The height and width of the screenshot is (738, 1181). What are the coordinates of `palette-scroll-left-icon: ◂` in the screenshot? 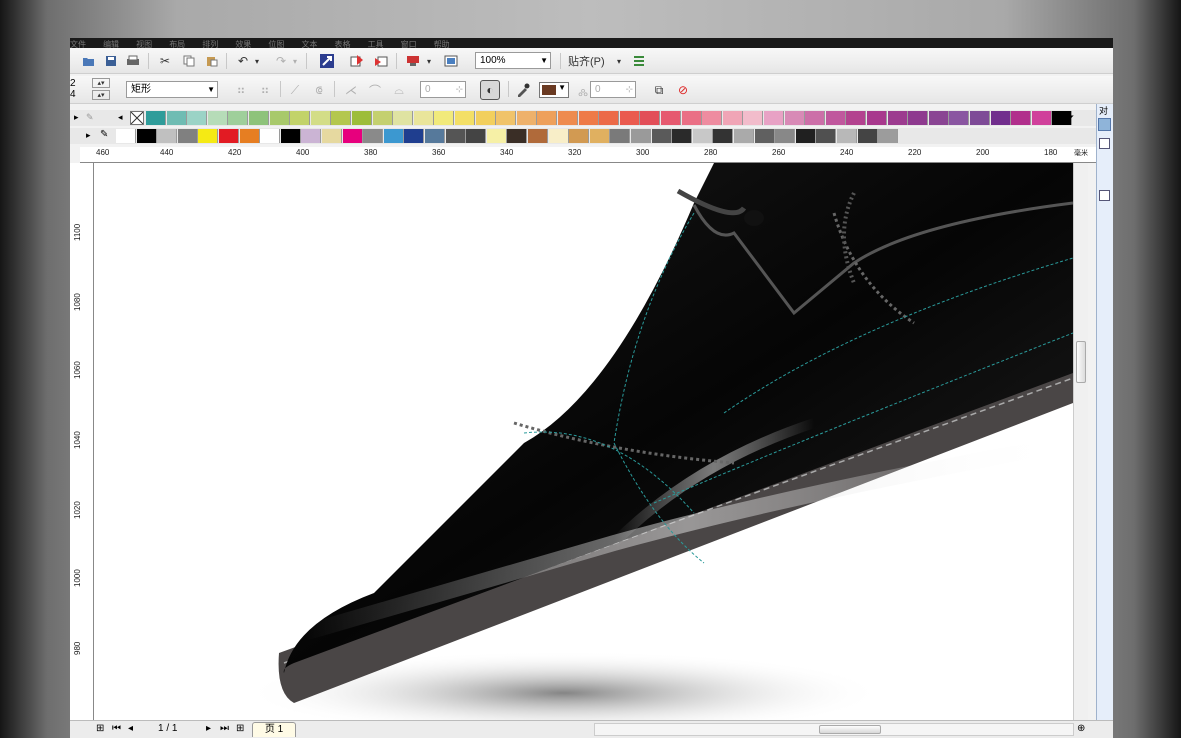 It's located at (120, 117).